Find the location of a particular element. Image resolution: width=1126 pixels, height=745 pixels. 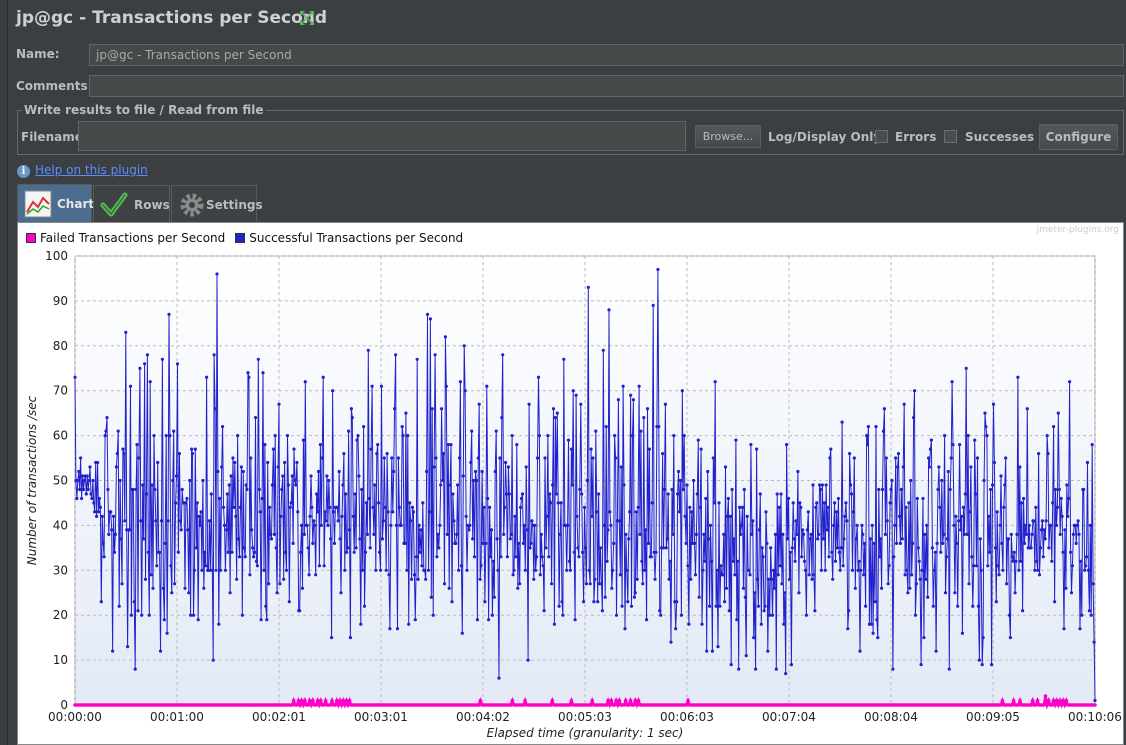

tab-rows: Rows is located at coordinates (131, 203).